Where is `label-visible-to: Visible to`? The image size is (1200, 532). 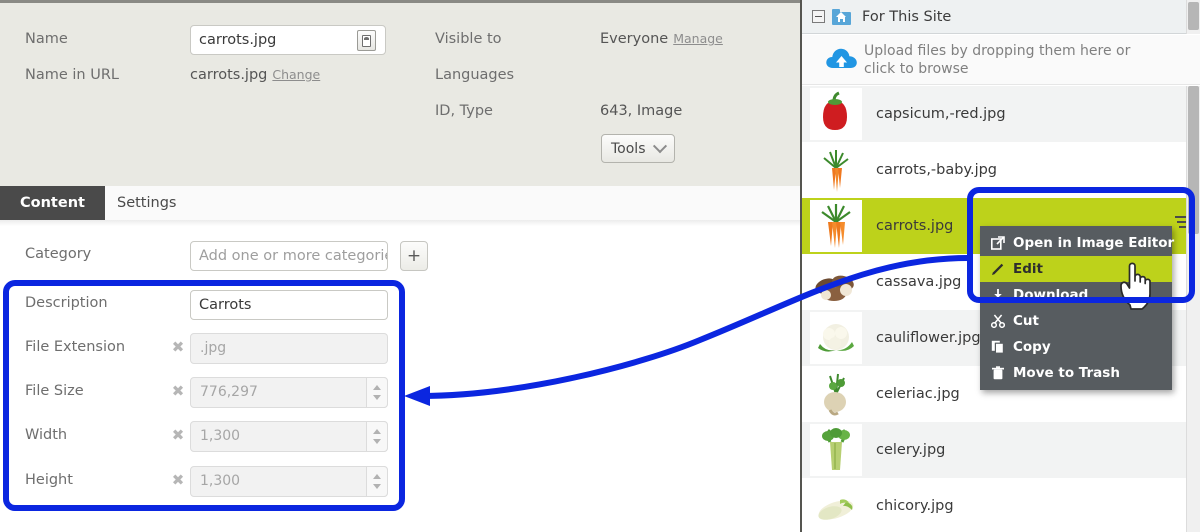 label-visible-to: Visible to is located at coordinates (468, 39).